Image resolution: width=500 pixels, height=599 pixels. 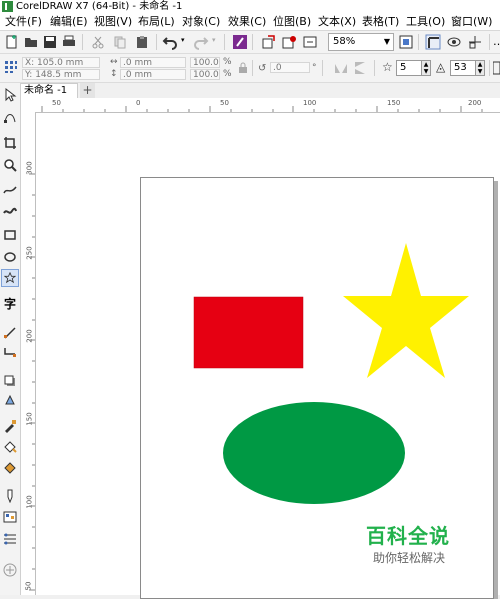 What do you see at coordinates (406, 42) in the screenshot?
I see `full-screen-preview-icon` at bounding box center [406, 42].